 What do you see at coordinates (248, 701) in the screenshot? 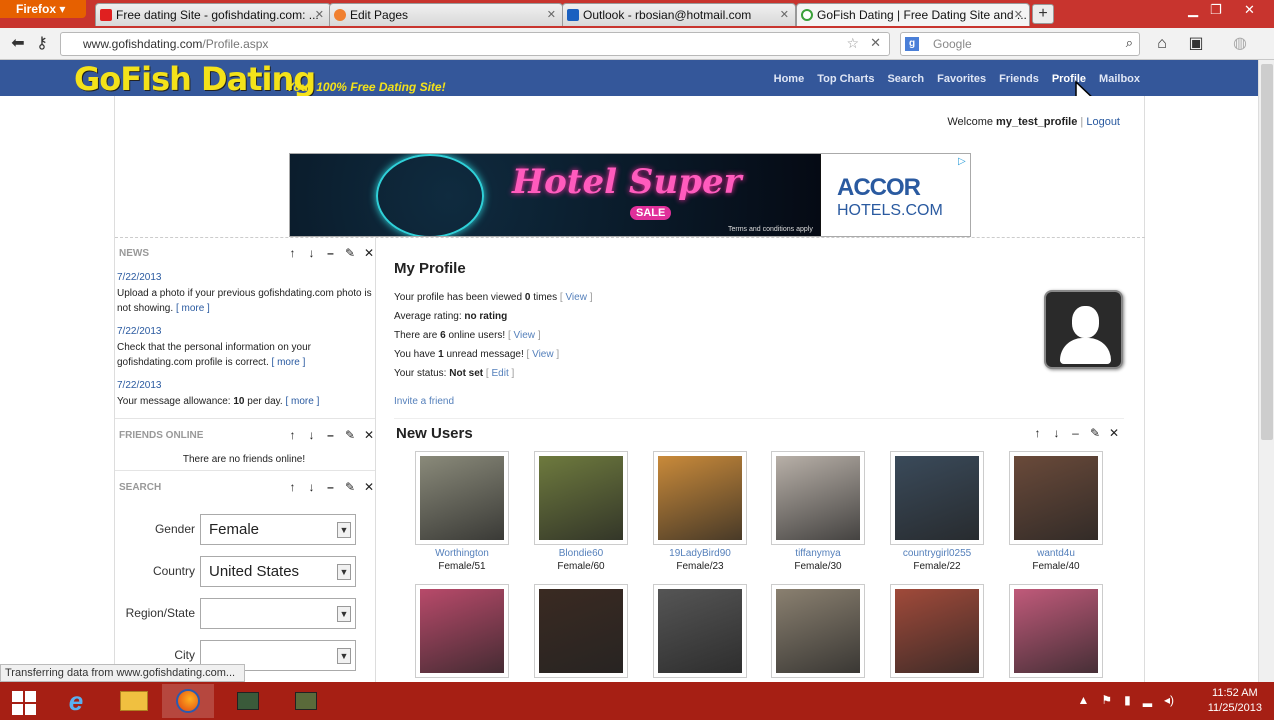
I see `app-taskbar-button` at bounding box center [248, 701].